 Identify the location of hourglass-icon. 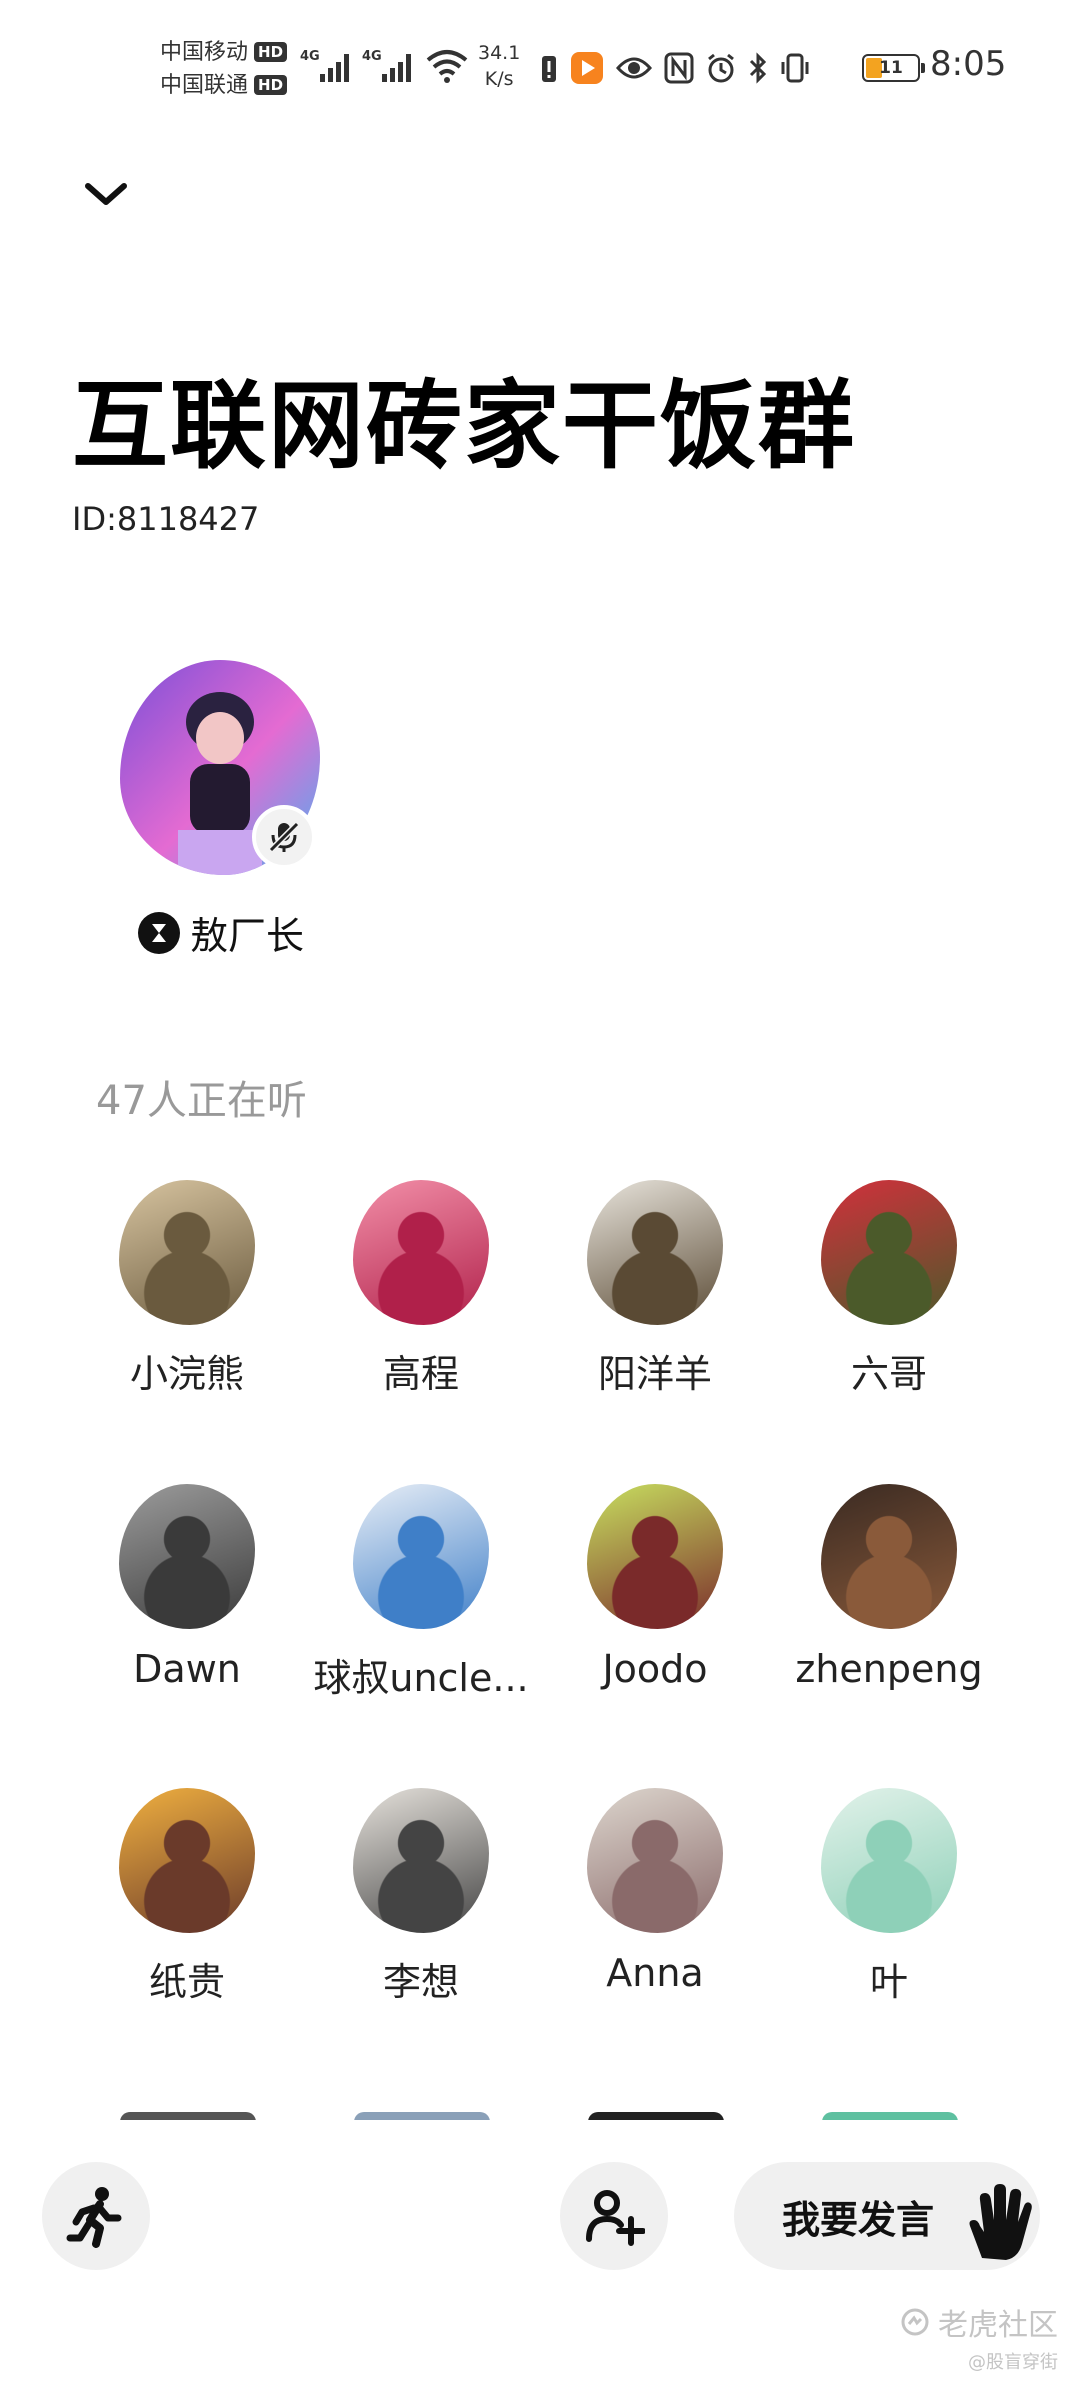
(159, 932).